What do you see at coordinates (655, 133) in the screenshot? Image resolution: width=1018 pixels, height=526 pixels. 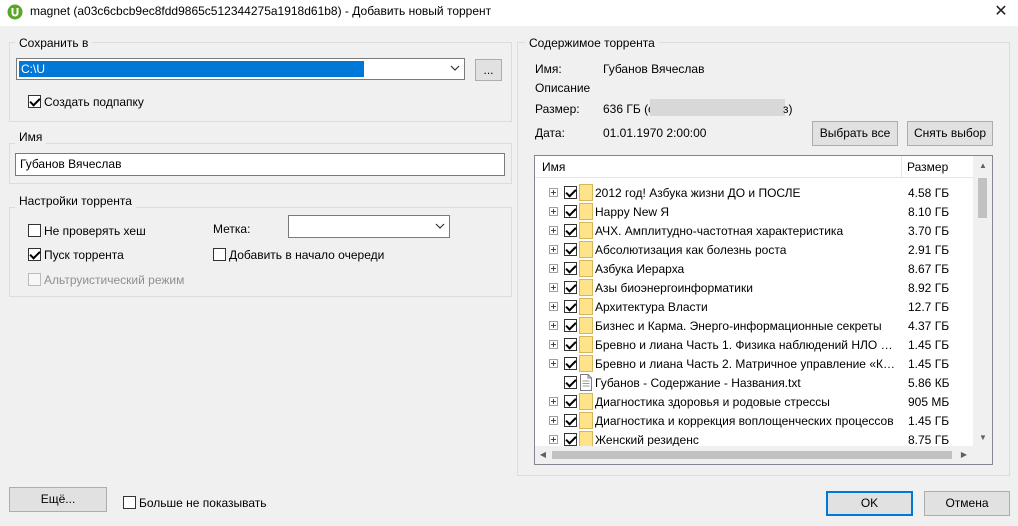 I see `info-date-value: 01.01.1970 2:00:00` at bounding box center [655, 133].